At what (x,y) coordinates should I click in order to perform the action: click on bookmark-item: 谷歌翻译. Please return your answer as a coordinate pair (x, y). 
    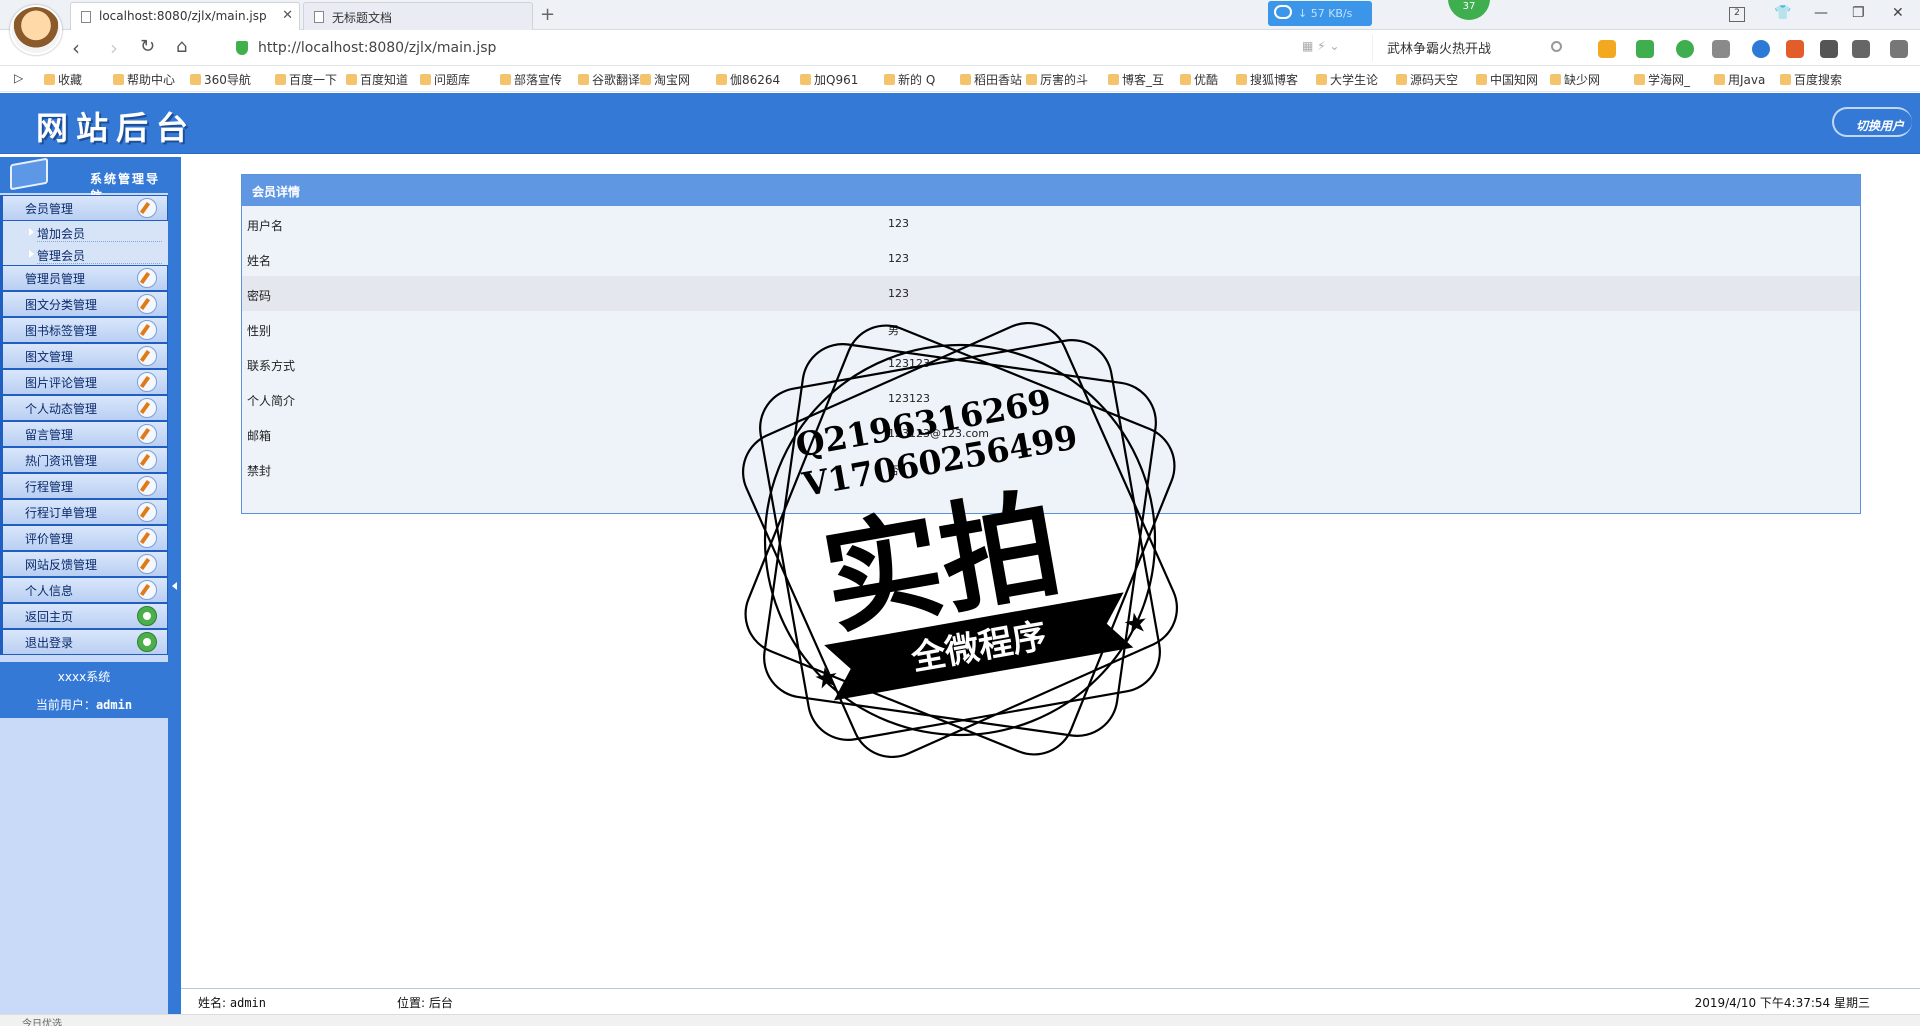
    Looking at the image, I should click on (609, 79).